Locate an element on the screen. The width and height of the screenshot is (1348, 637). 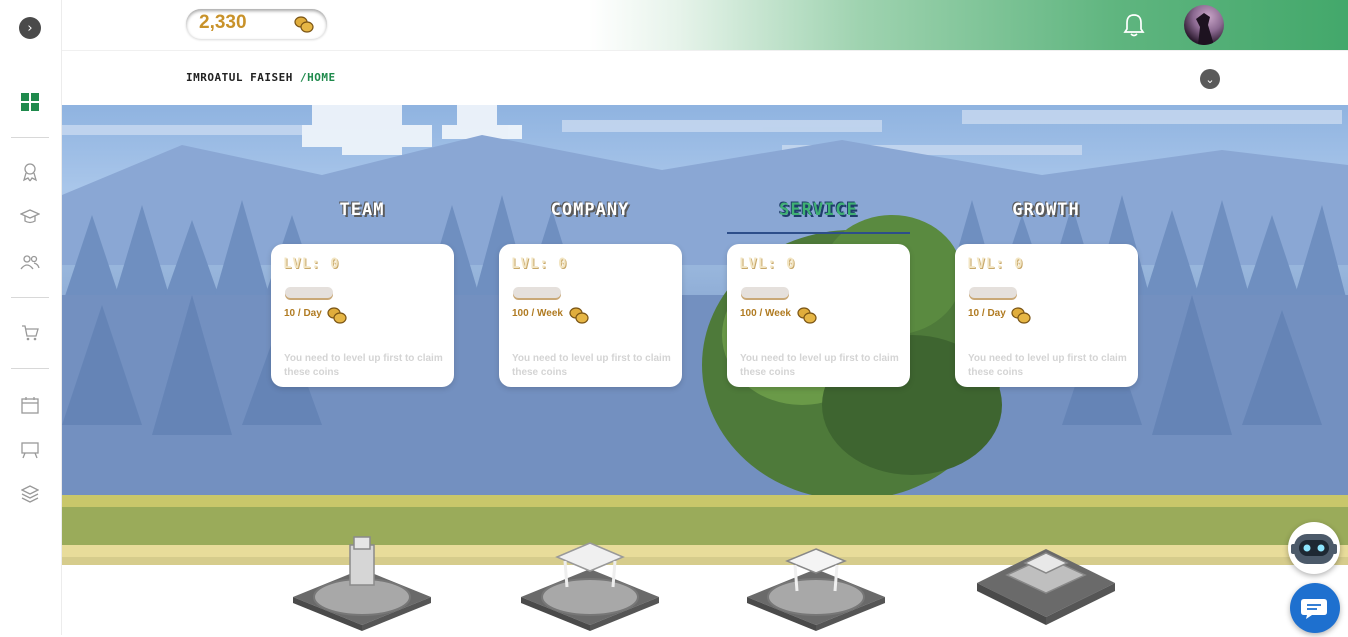
sidebar-item-calendar is located at coordinates (30, 405).